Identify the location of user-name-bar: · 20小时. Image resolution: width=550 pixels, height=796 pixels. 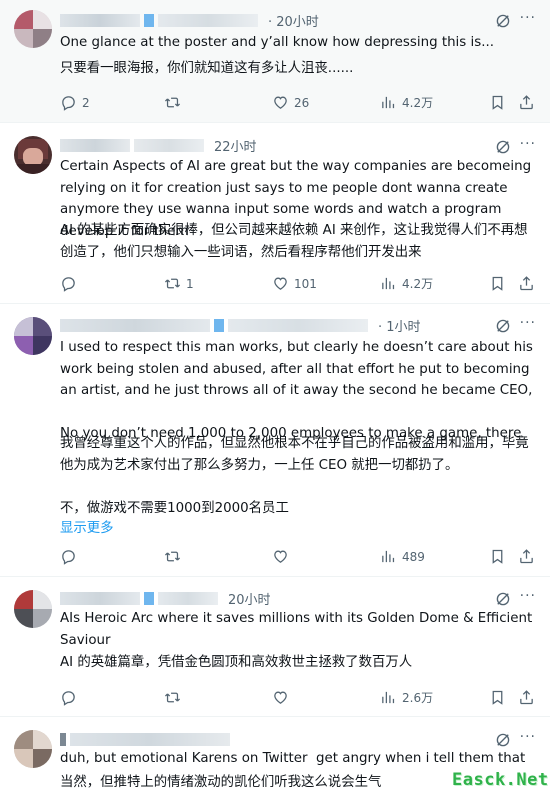
(189, 20).